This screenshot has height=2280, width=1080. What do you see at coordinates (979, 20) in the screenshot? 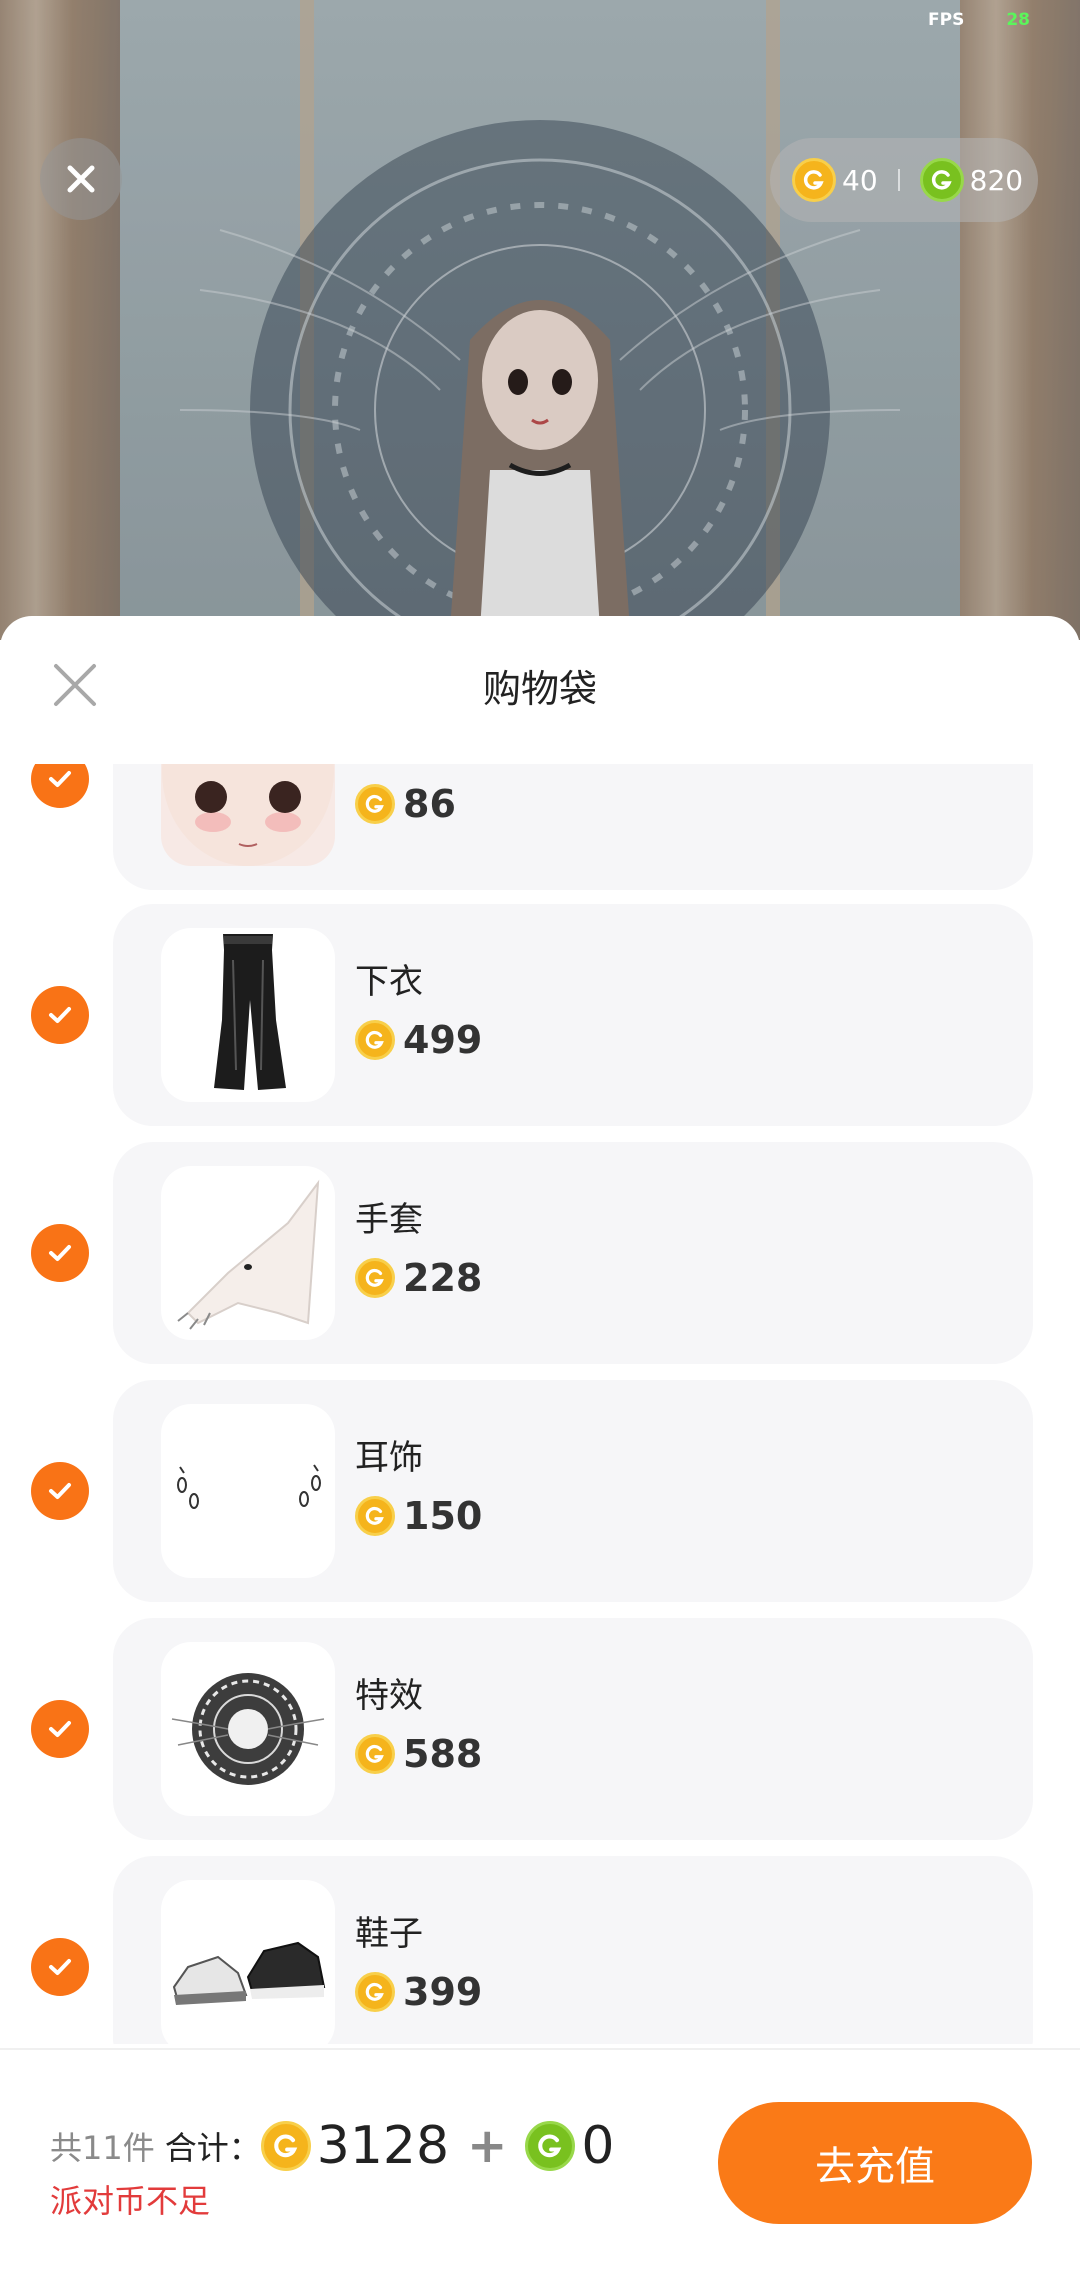
I see `fps-counter: FPS 28` at bounding box center [979, 20].